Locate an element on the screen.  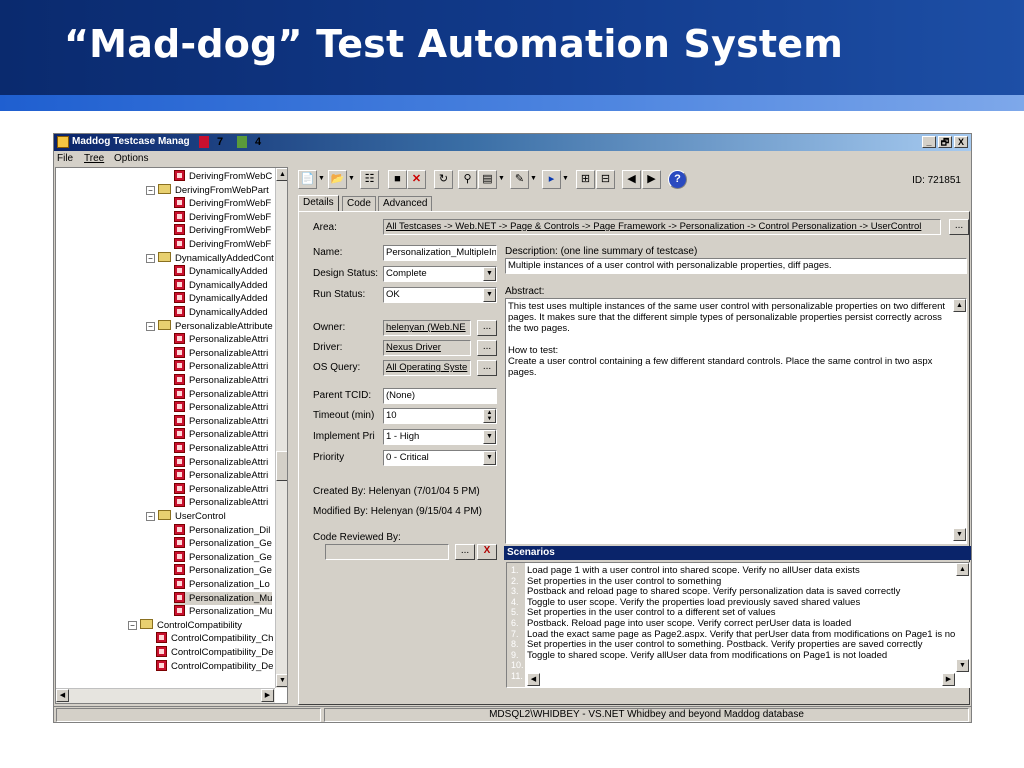
tree-item: Personalization_Dil is located at coordinates (222, 530).